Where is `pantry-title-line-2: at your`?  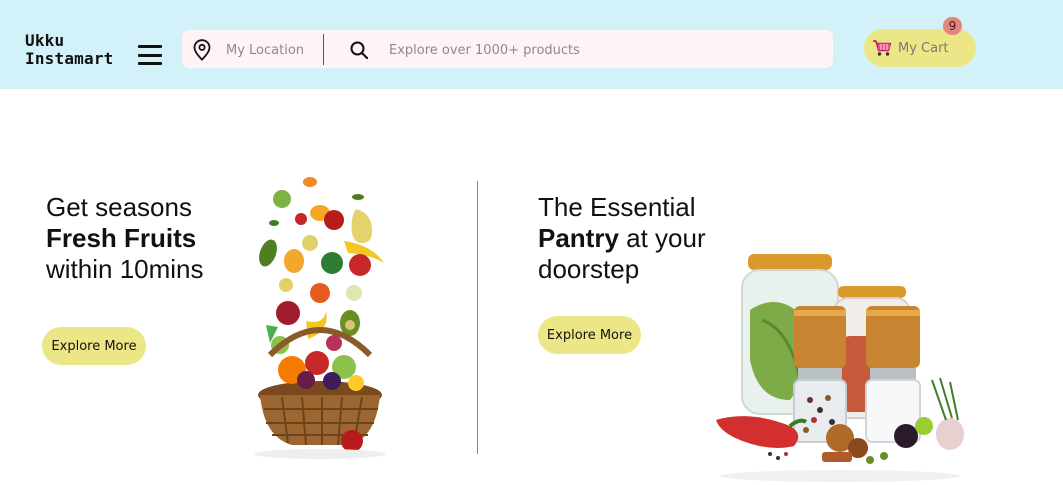 pantry-title-line-2: at your is located at coordinates (662, 238).